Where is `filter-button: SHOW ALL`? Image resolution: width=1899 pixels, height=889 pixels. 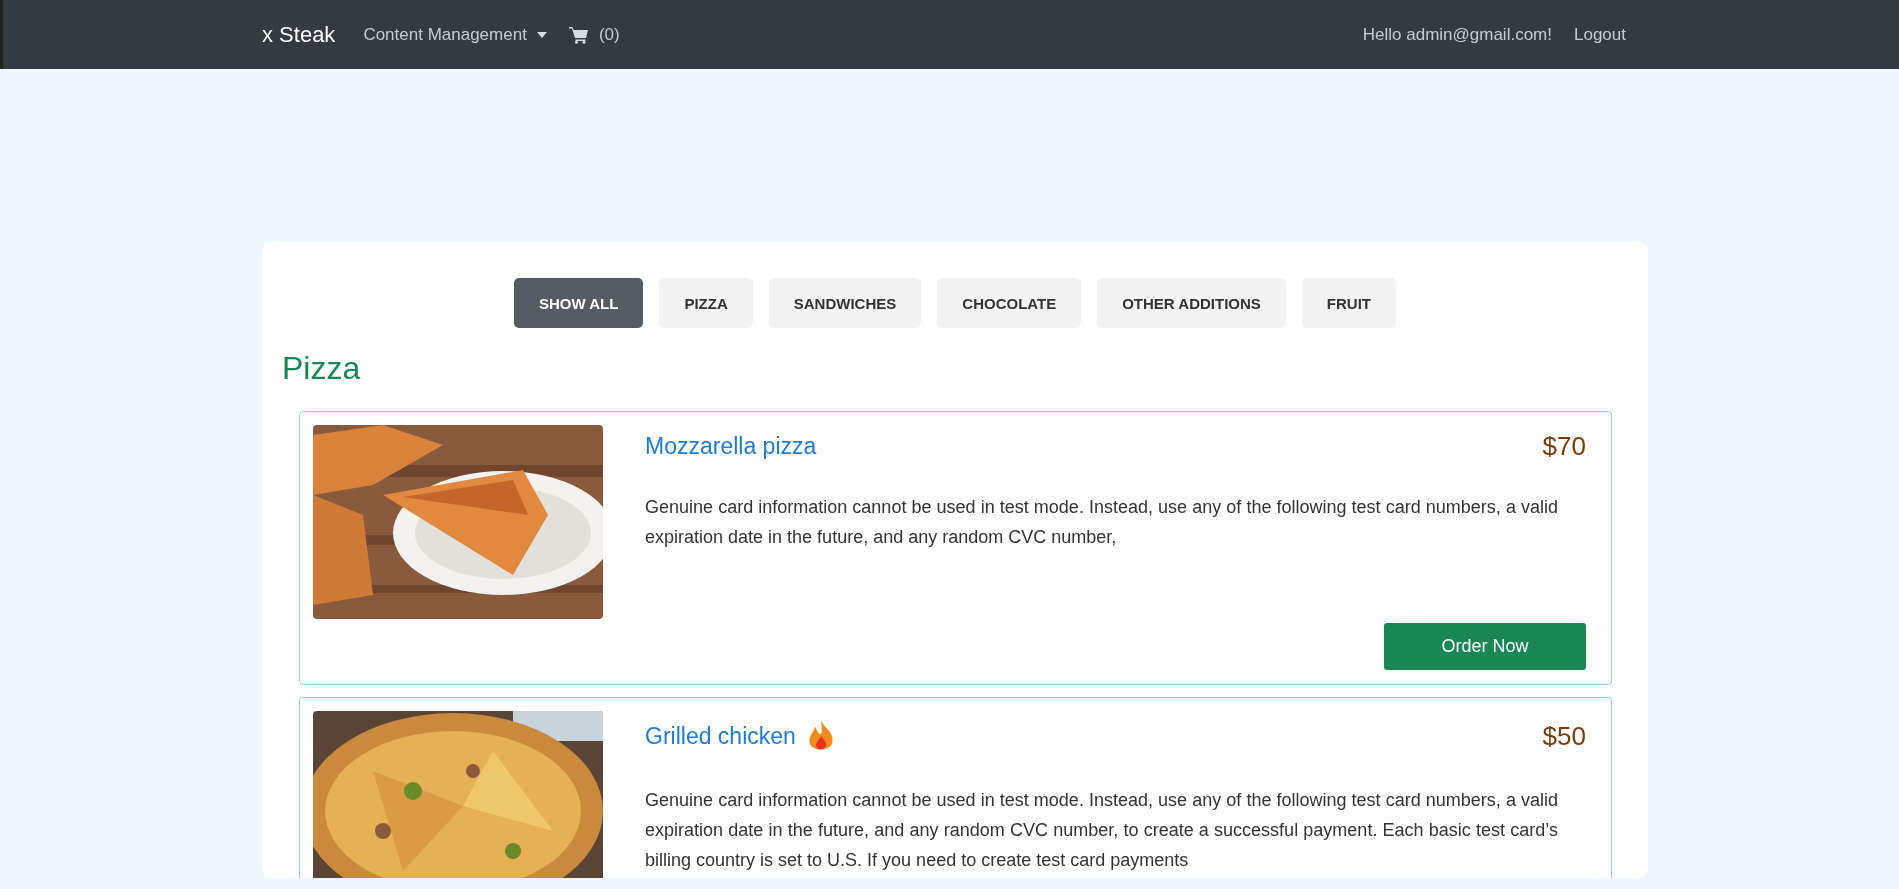 filter-button: SHOW ALL is located at coordinates (579, 303).